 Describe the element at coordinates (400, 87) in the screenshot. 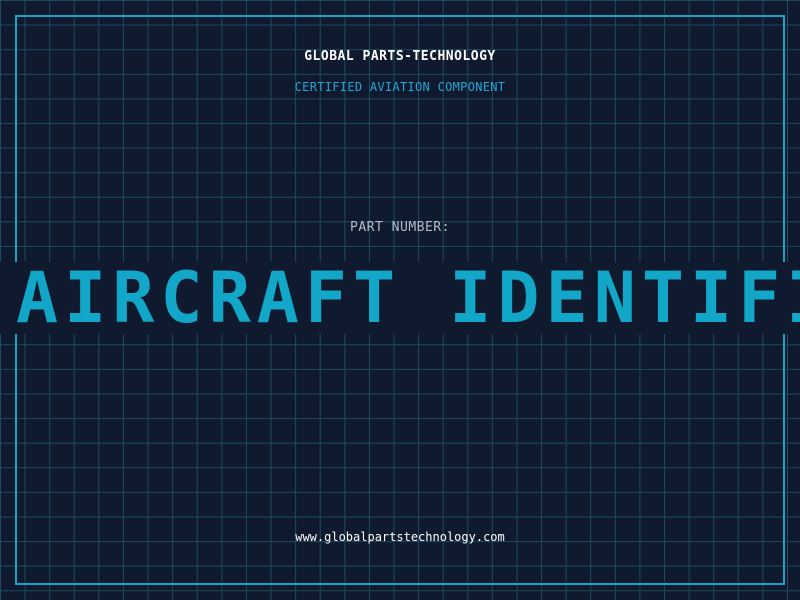

I see `certification-subtitle: CERTIFIED AVIATION COMPONENT` at that location.